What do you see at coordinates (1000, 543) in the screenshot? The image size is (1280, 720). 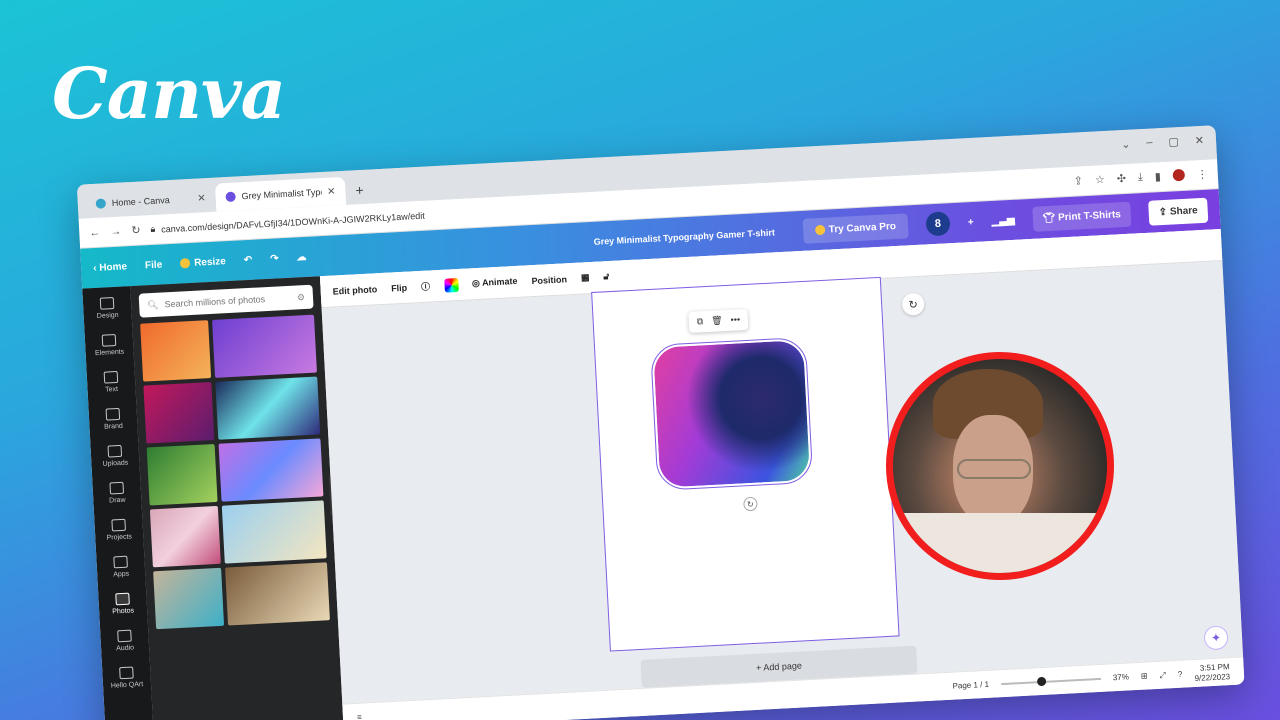 I see `webcam-shirt` at bounding box center [1000, 543].